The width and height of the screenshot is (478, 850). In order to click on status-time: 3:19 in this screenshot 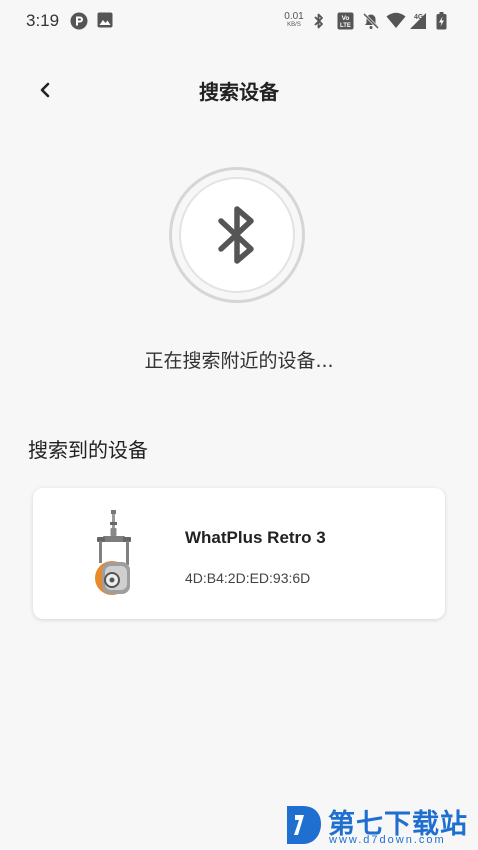, I will do `click(43, 20)`.